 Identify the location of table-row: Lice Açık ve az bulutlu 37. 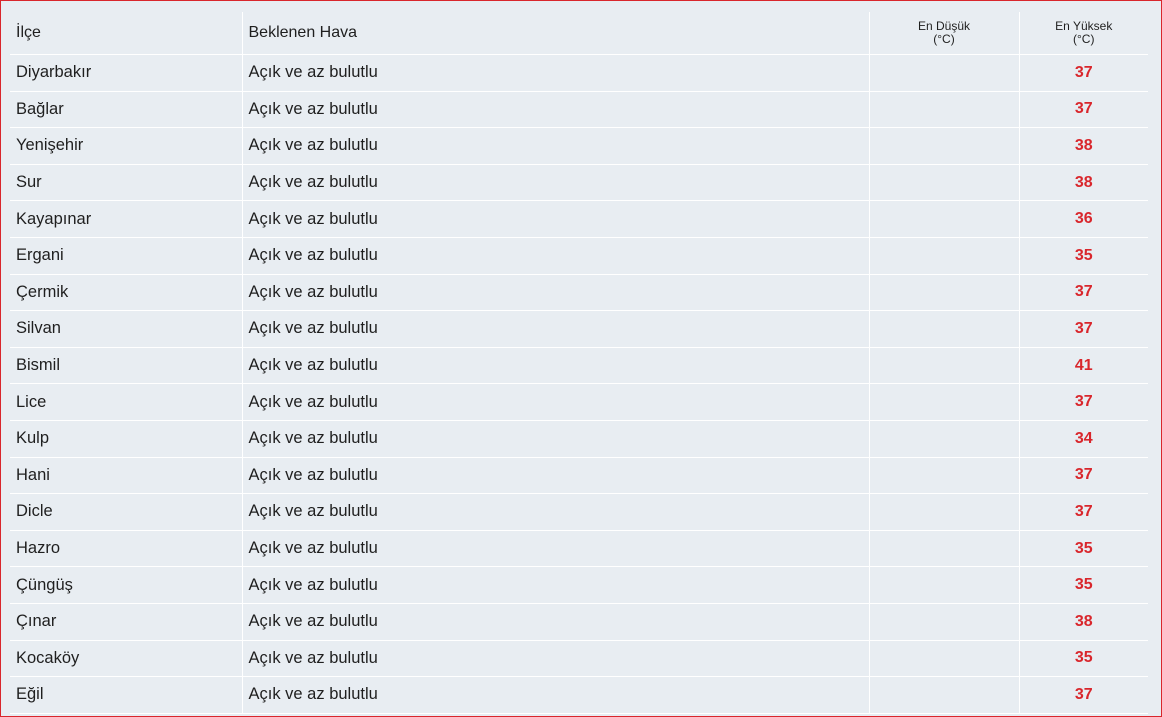
(579, 402).